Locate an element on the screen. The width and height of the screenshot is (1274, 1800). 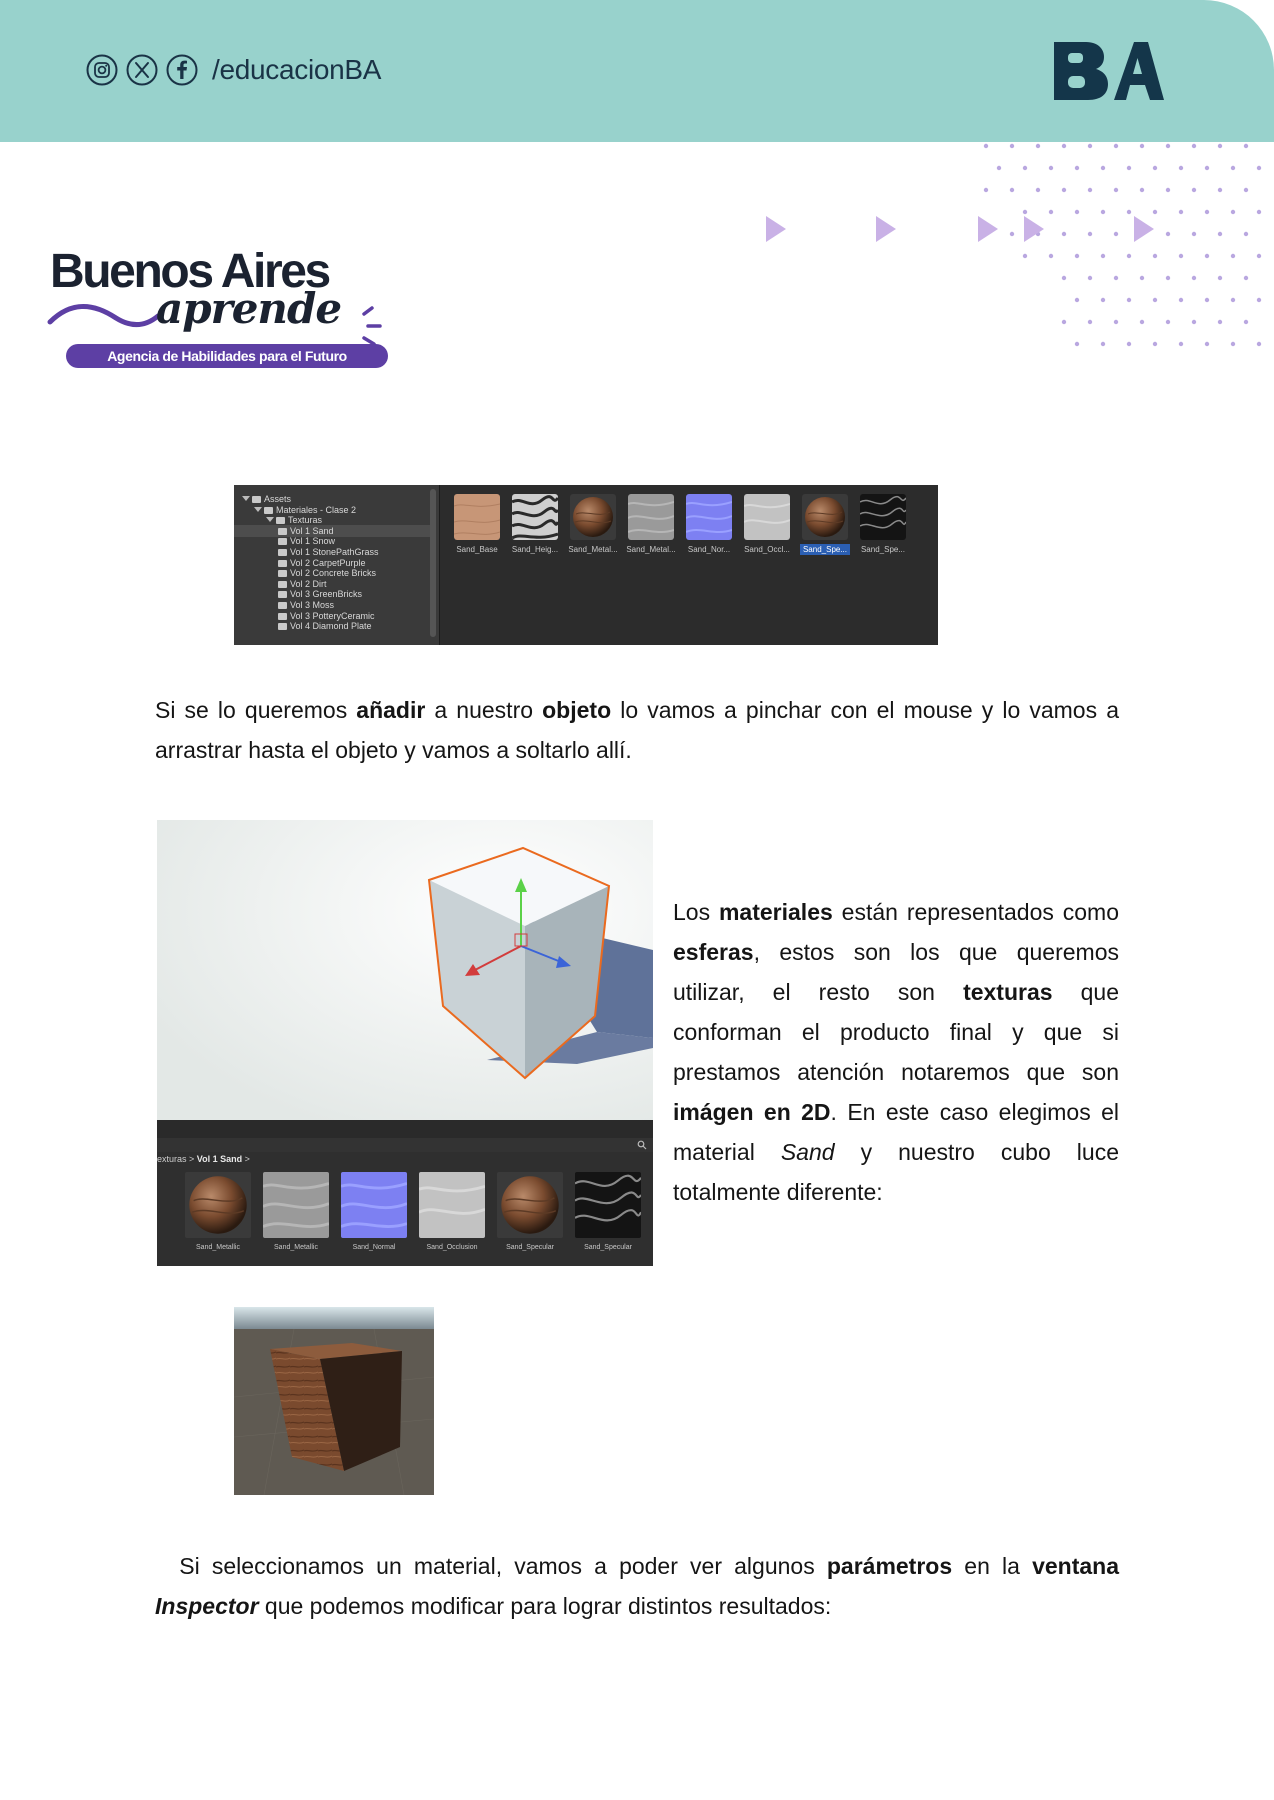
facebook-icon is located at coordinates (182, 70).